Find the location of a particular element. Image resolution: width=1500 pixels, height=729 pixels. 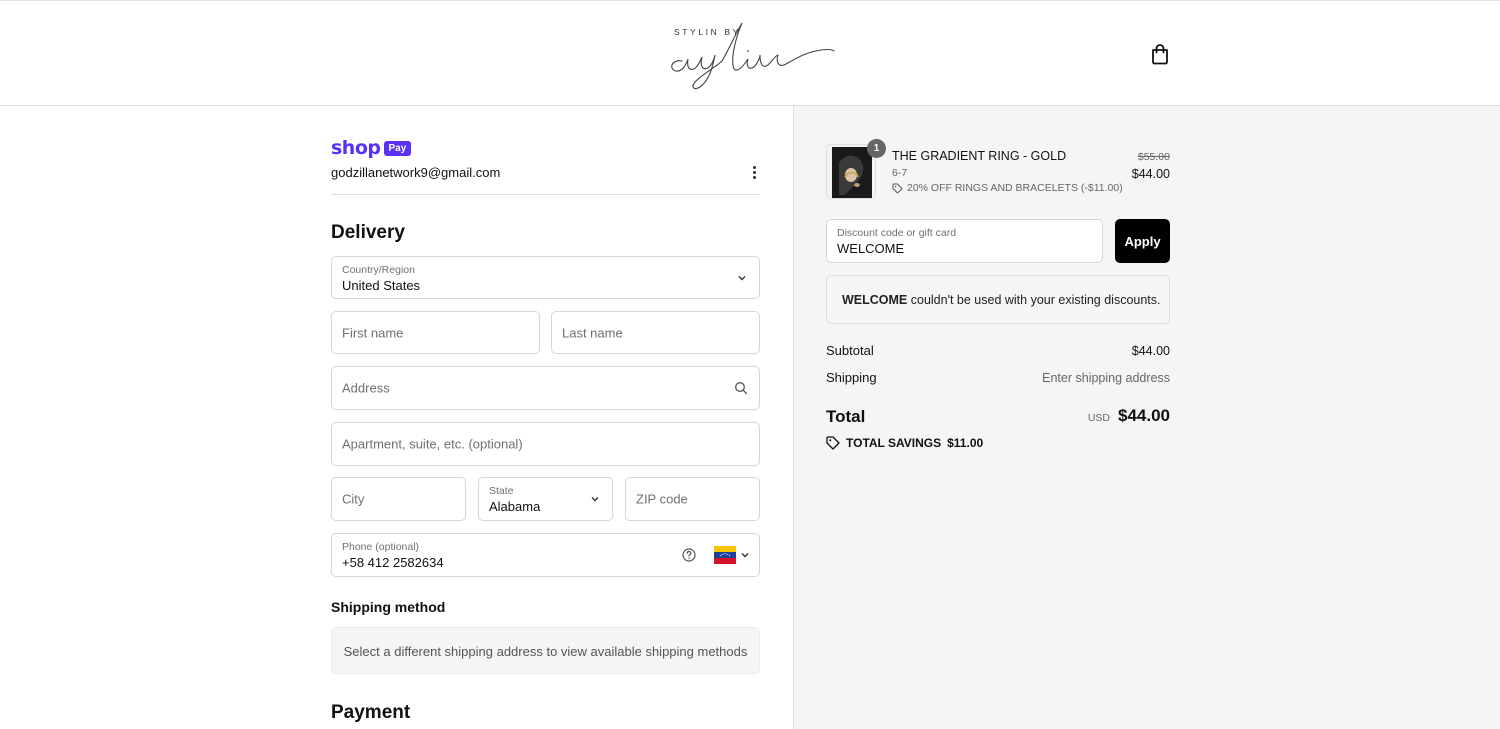

state-label: State is located at coordinates (501, 491).